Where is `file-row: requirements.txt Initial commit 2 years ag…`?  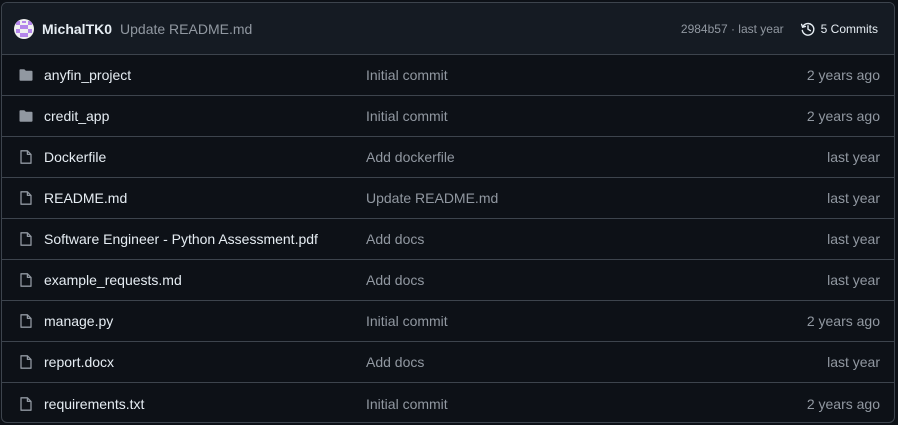 file-row: requirements.txt Initial commit 2 years ag… is located at coordinates (448, 402).